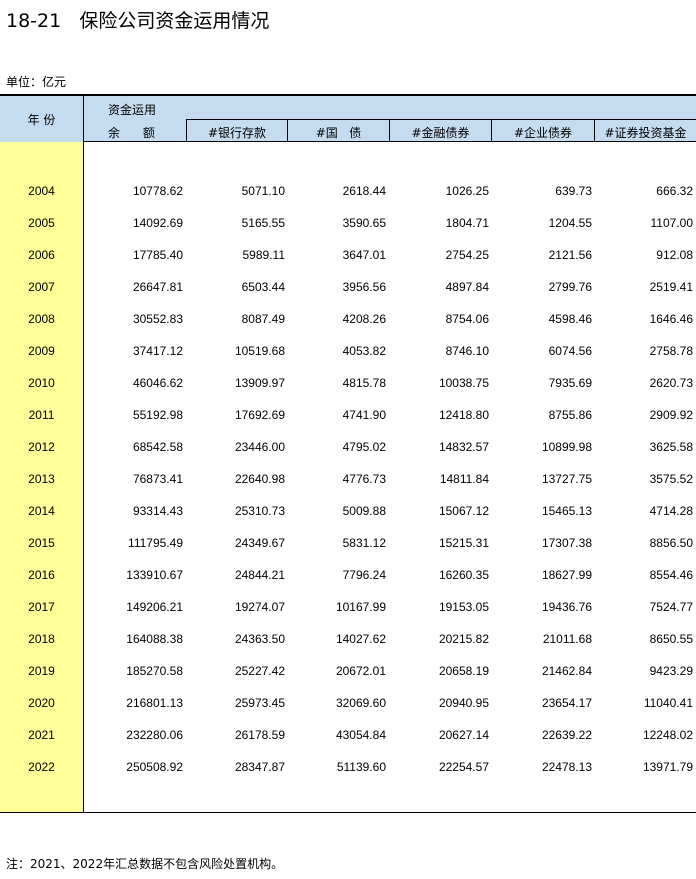 The width and height of the screenshot is (696, 879). Describe the element at coordinates (467, 287) in the screenshot. I see `value-cell: 4897.84` at that location.